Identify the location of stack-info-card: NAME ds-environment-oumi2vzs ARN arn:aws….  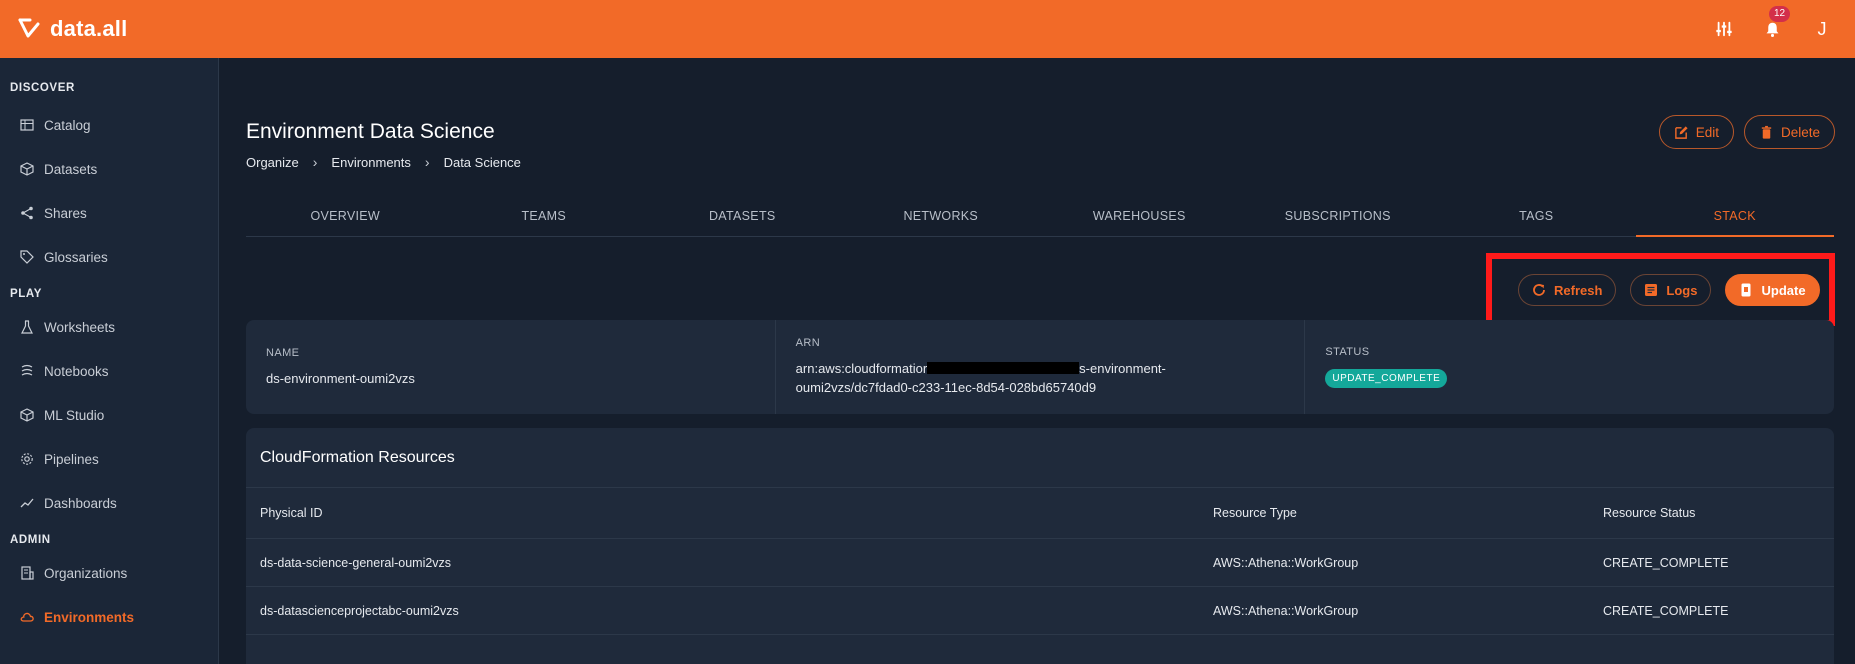
(1040, 367).